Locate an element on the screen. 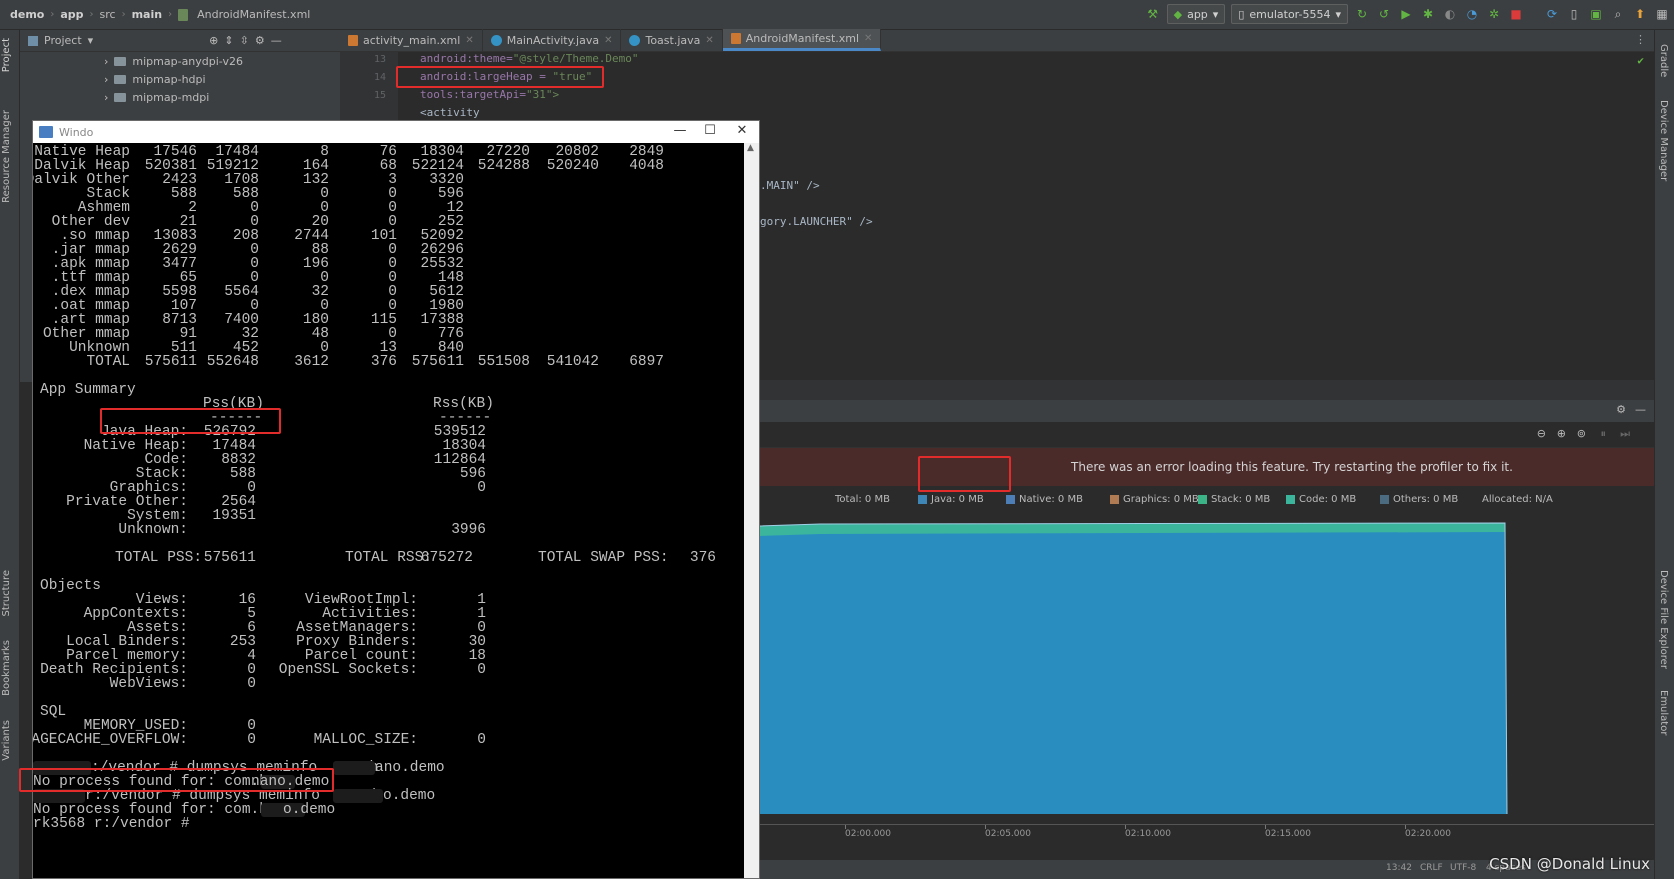  device-file-explorer-tool-button: Device File Explorer is located at coordinates (1663, 619).